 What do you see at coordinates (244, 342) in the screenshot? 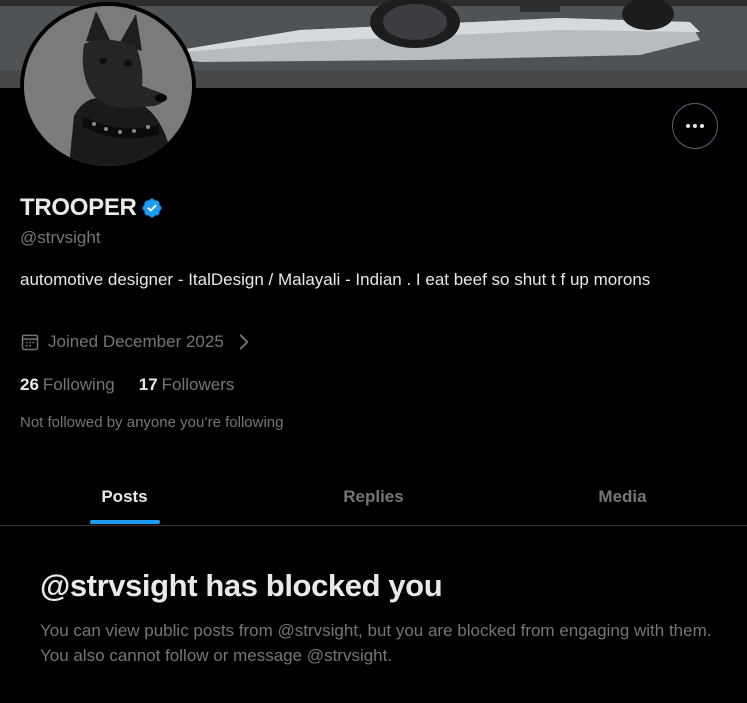
I see `chevron-right-icon` at bounding box center [244, 342].